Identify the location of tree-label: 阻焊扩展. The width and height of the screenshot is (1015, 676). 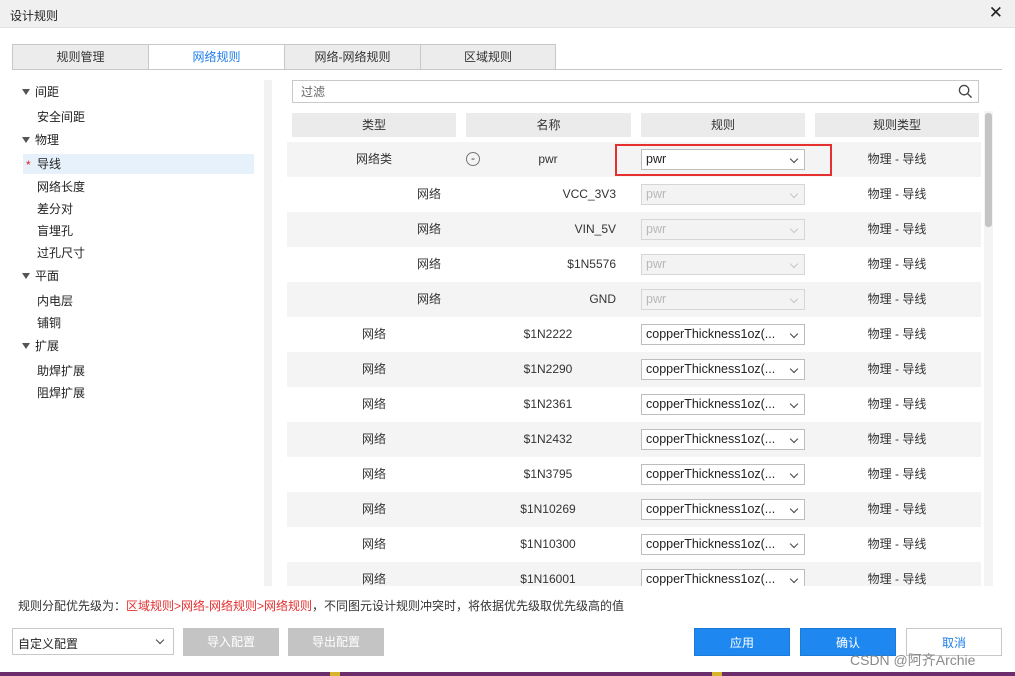
(61, 393).